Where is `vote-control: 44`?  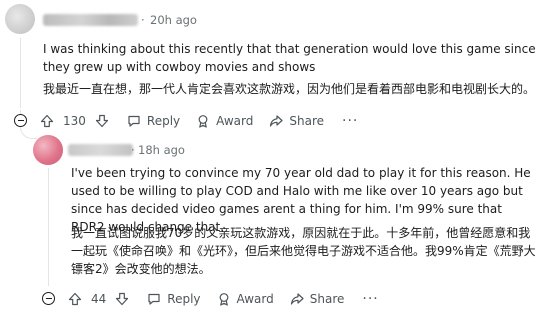
vote-control: 44 is located at coordinates (98, 299).